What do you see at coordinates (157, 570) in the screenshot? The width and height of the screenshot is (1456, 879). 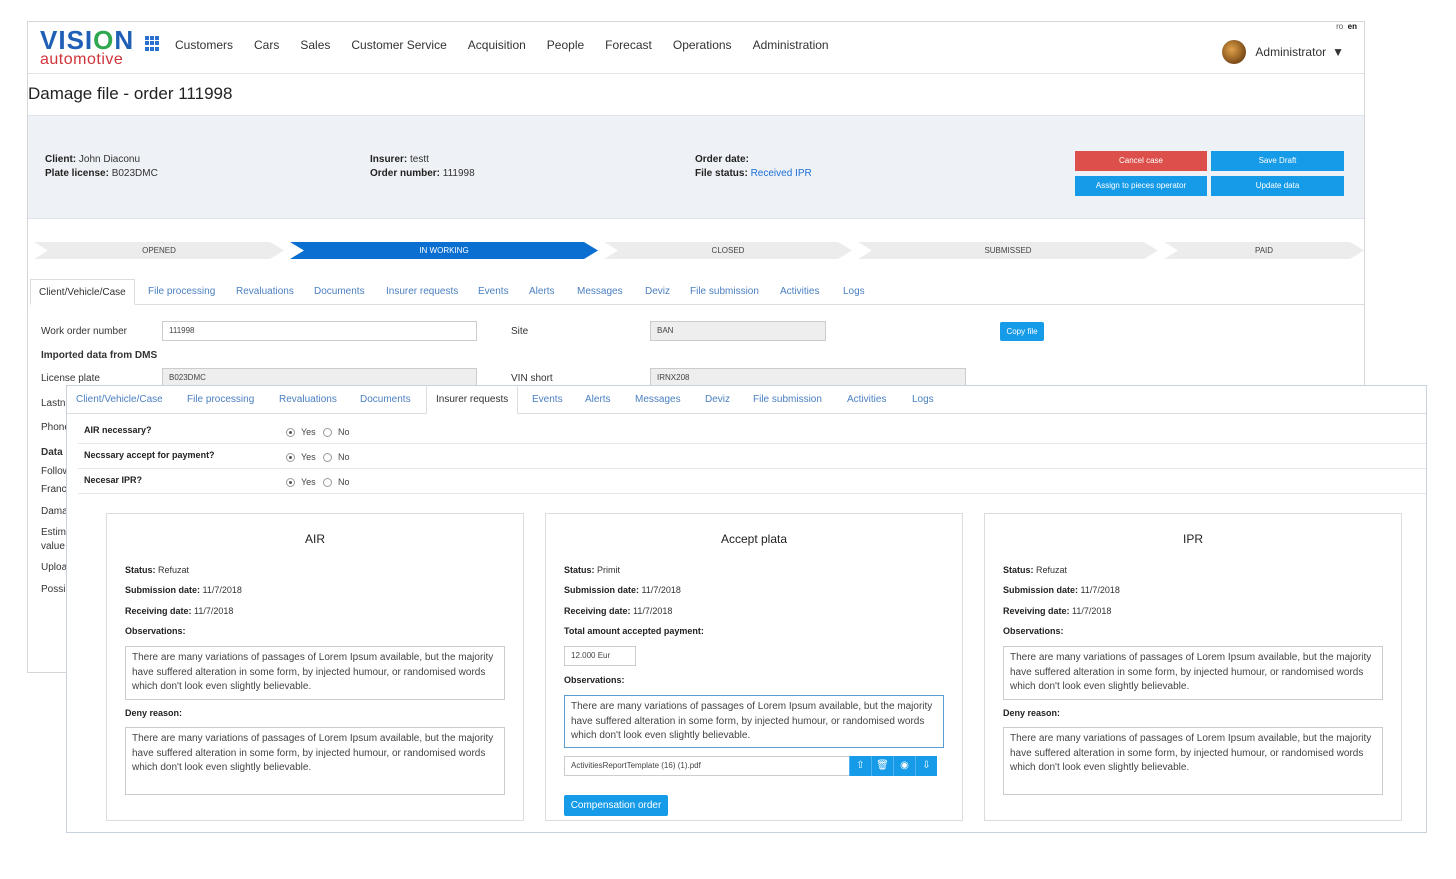 I see `status-row: Status: Refuzat` at bounding box center [157, 570].